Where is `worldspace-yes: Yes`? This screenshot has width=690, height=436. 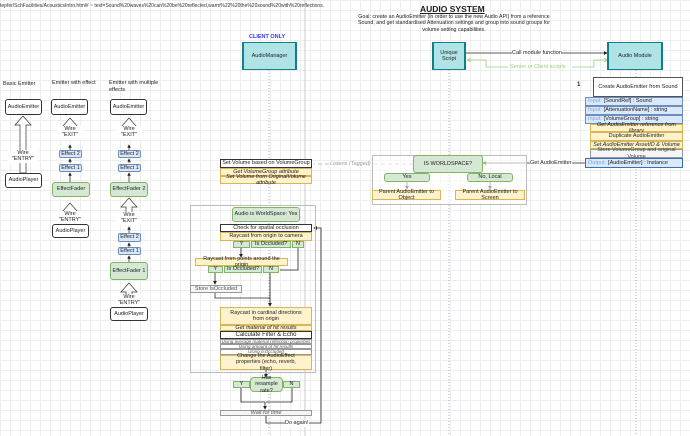
worldspace-yes: Yes is located at coordinates (407, 177).